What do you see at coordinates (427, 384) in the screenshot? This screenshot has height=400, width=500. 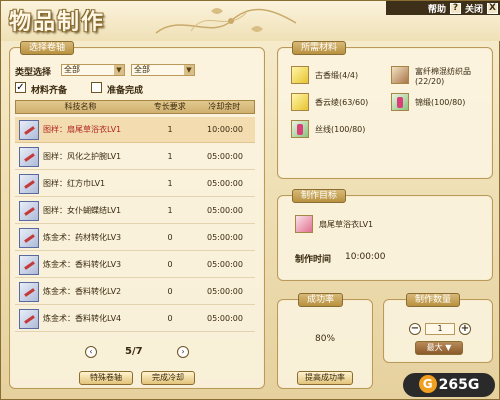 I see `logo-circle: G` at bounding box center [427, 384].